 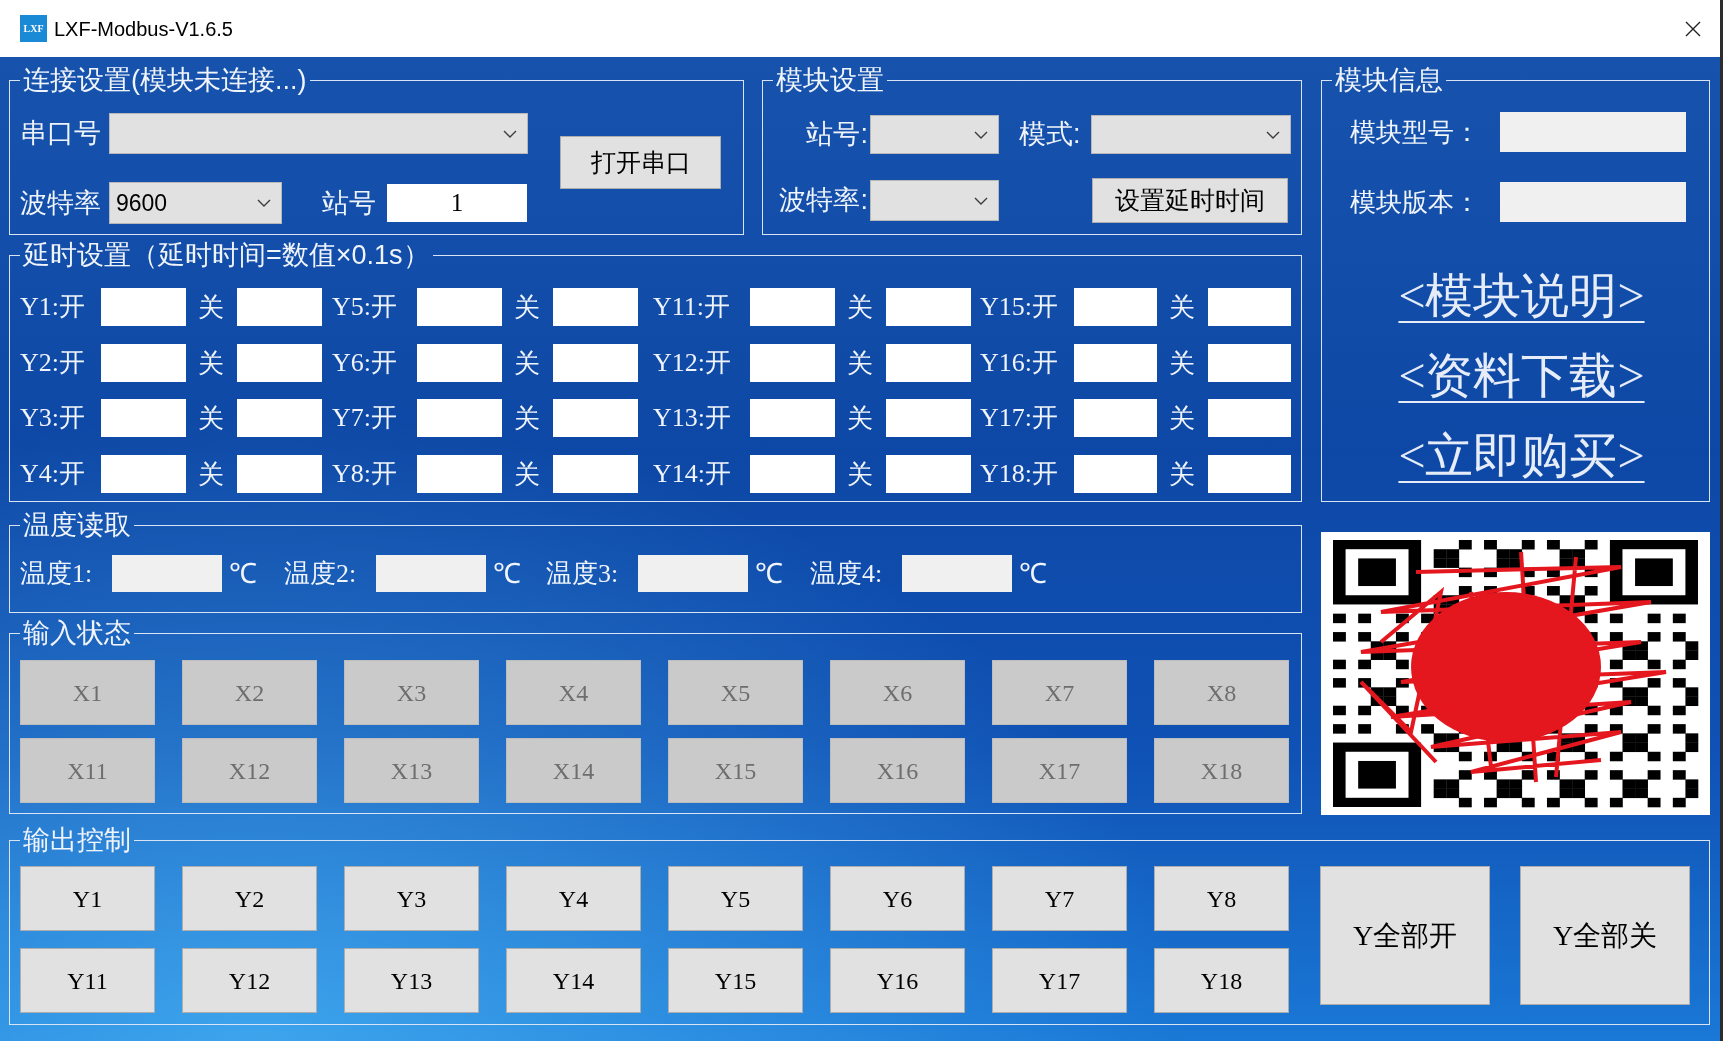 What do you see at coordinates (364, 362) in the screenshot?
I see `on-delay-label: Y6:开` at bounding box center [364, 362].